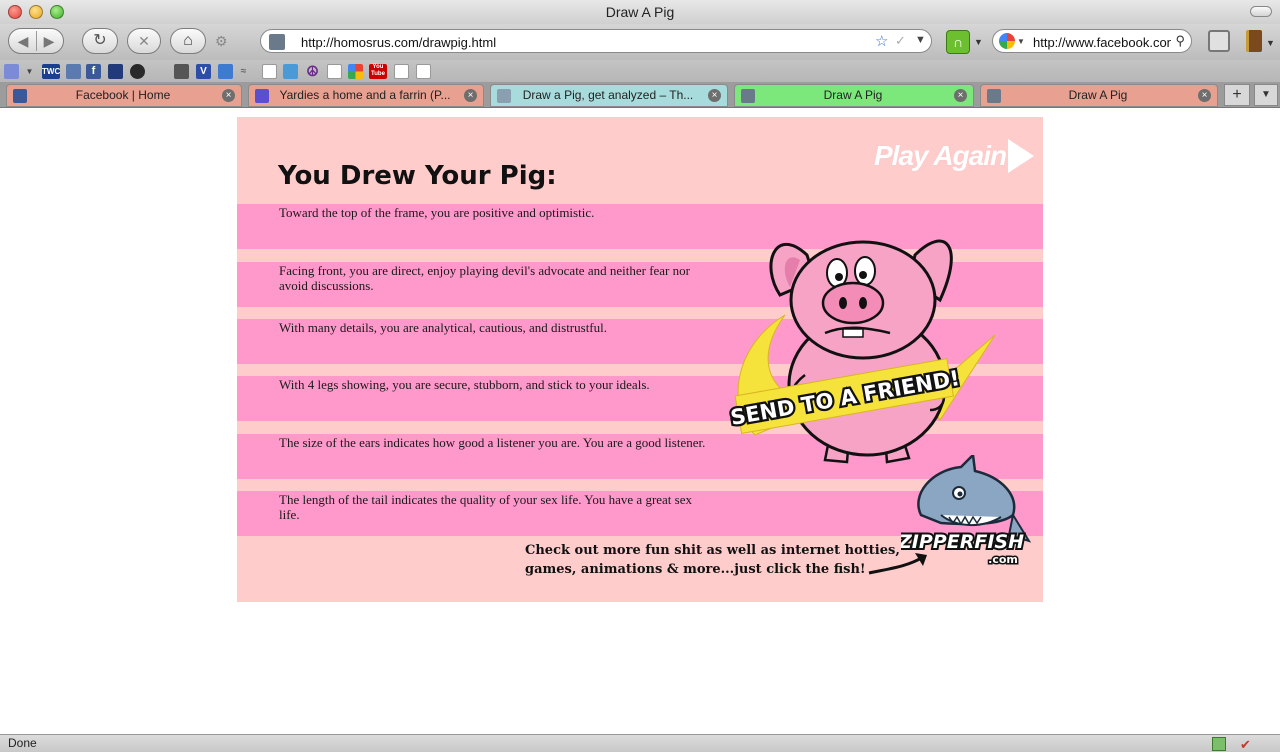 The image size is (1280, 752). Describe the element at coordinates (900, 41) in the screenshot. I see `check-icon: ✓` at that location.